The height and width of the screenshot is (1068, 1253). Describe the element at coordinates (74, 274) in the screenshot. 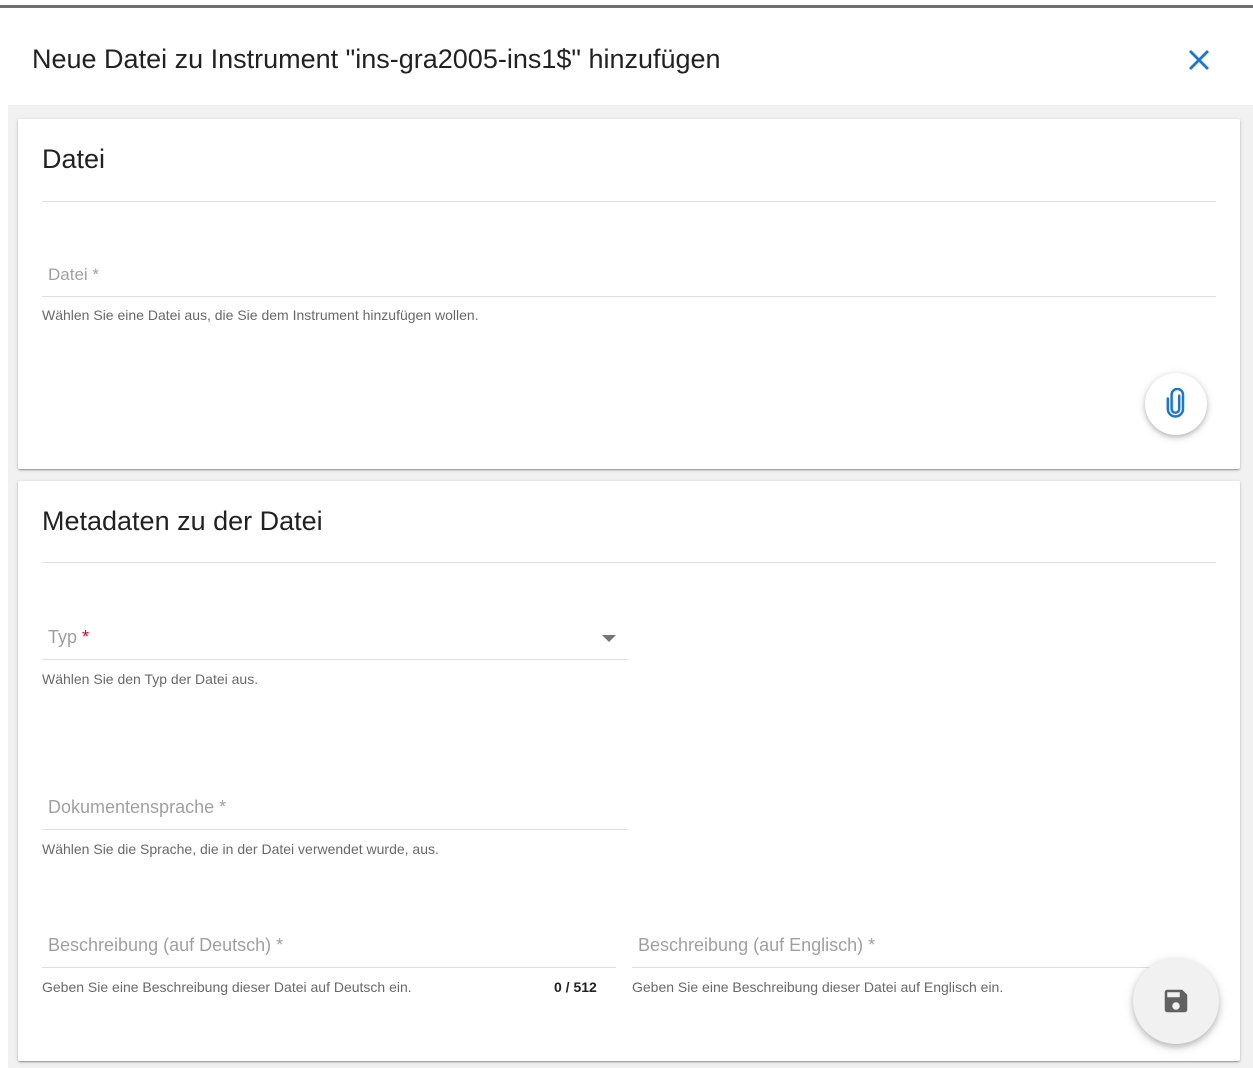

I see `file-field-label: Datei *` at that location.